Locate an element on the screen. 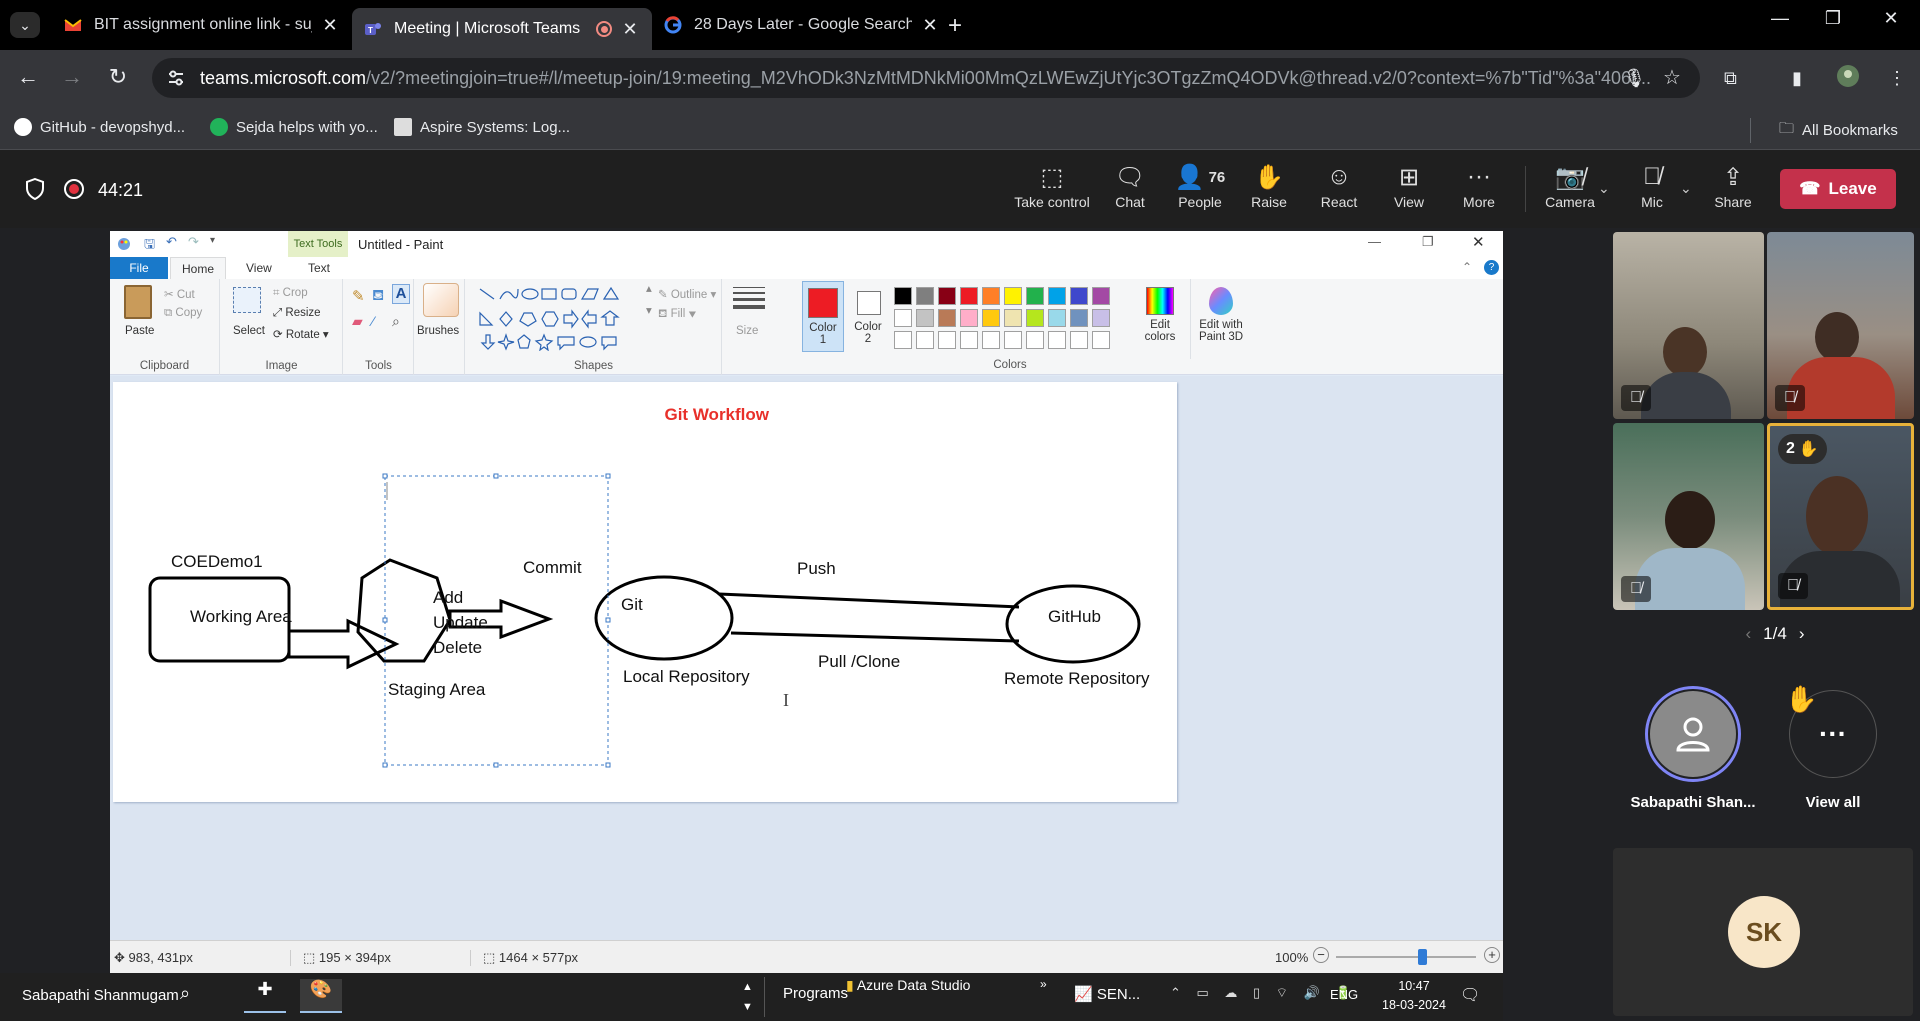 The width and height of the screenshot is (1920, 1021). brushes-button: Brushes is located at coordinates (438, 331).